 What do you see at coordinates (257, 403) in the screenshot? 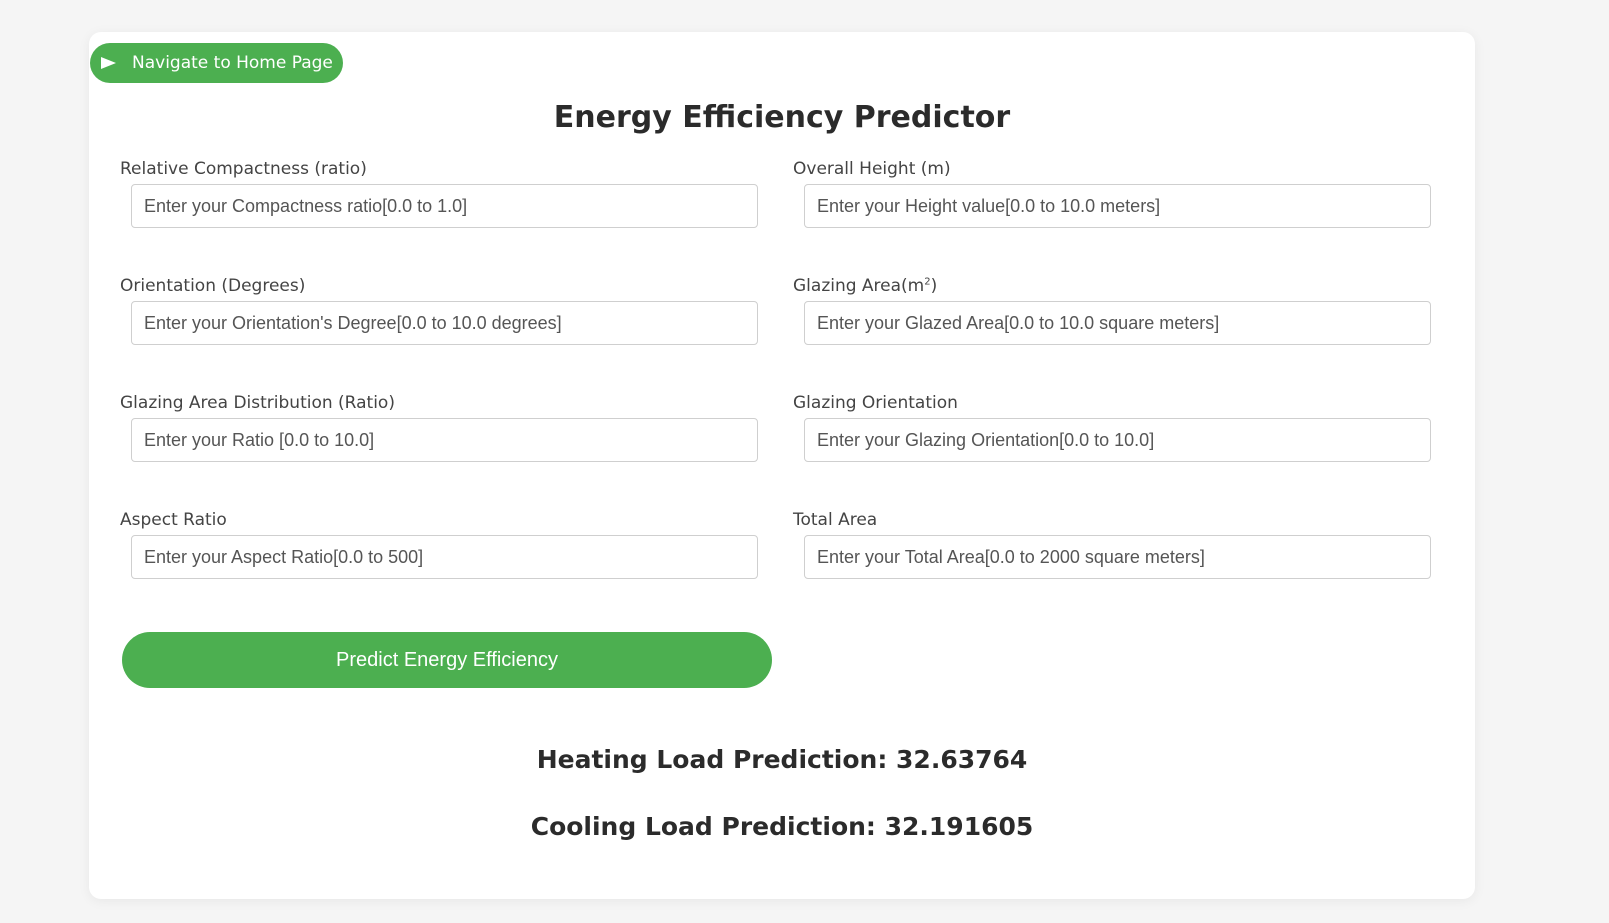
I see `glazing-area-distribution-label: Glazing Area Distribution (Ratio)` at bounding box center [257, 403].